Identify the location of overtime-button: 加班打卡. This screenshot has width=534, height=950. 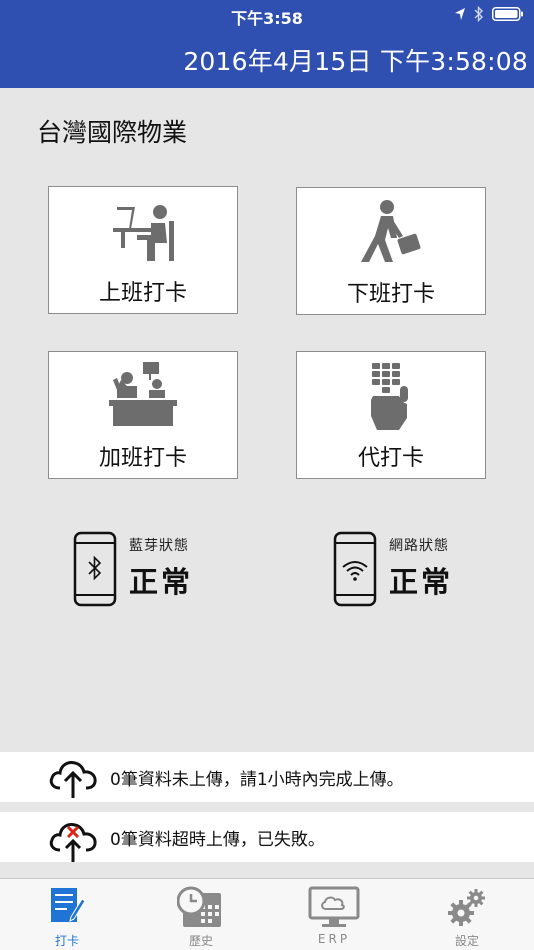
(143, 415).